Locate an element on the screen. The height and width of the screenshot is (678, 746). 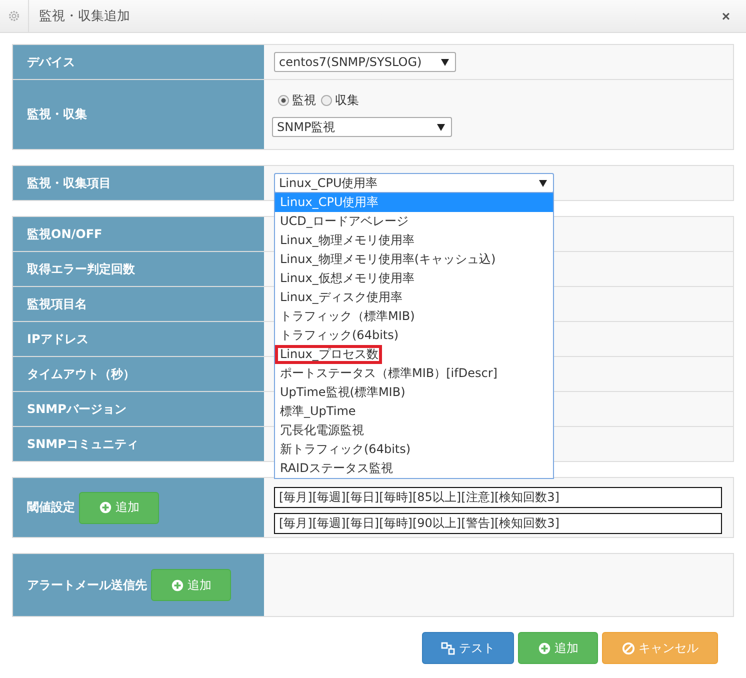
field-label: SNMPバージョン is located at coordinates (76, 409).